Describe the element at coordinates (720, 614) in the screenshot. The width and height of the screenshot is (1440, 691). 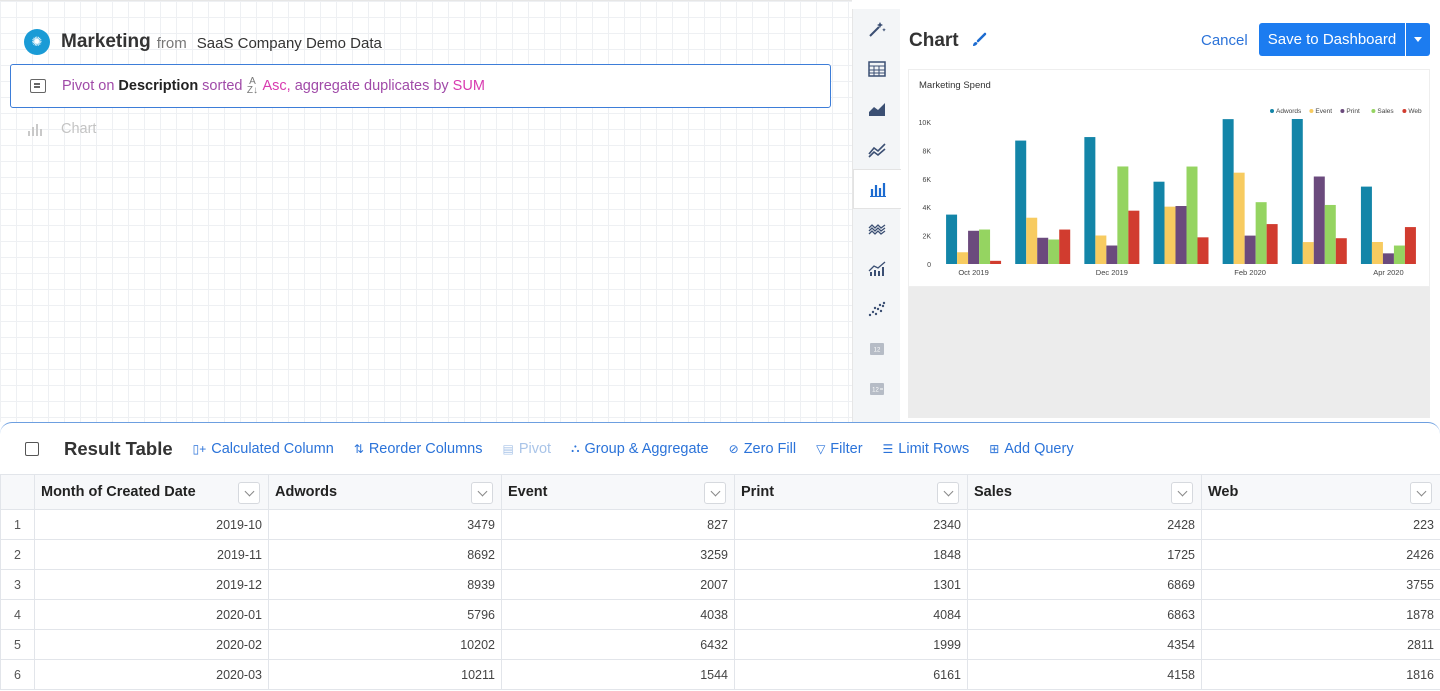
I see `table-row: 4 2020-01 5796 4038 4084 6863 1878` at that location.